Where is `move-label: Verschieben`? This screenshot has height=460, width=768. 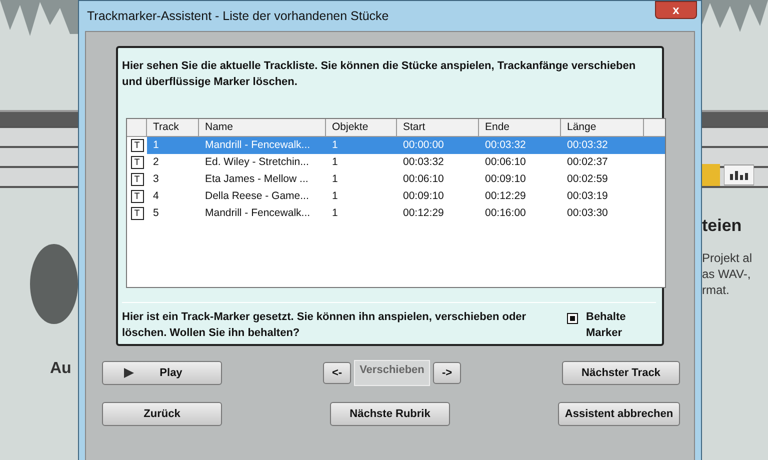 move-label: Verschieben is located at coordinates (392, 373).